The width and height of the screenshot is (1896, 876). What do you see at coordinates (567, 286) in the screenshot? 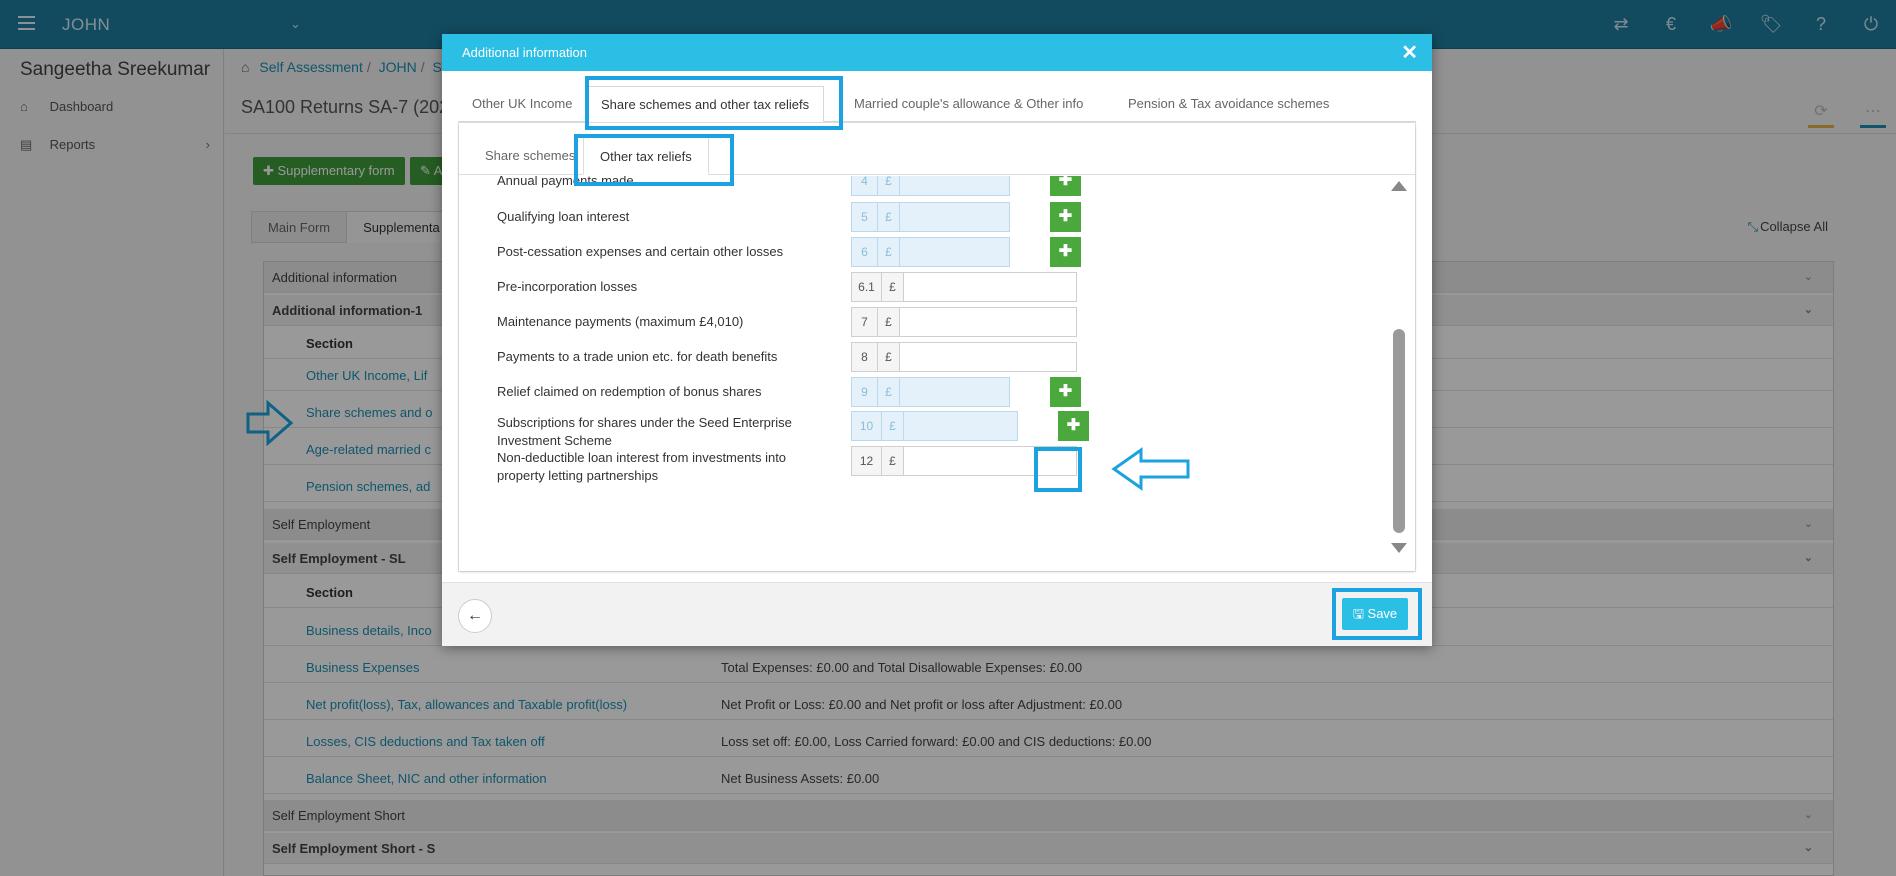
I see `field-label: Pre-incorporation losses` at bounding box center [567, 286].